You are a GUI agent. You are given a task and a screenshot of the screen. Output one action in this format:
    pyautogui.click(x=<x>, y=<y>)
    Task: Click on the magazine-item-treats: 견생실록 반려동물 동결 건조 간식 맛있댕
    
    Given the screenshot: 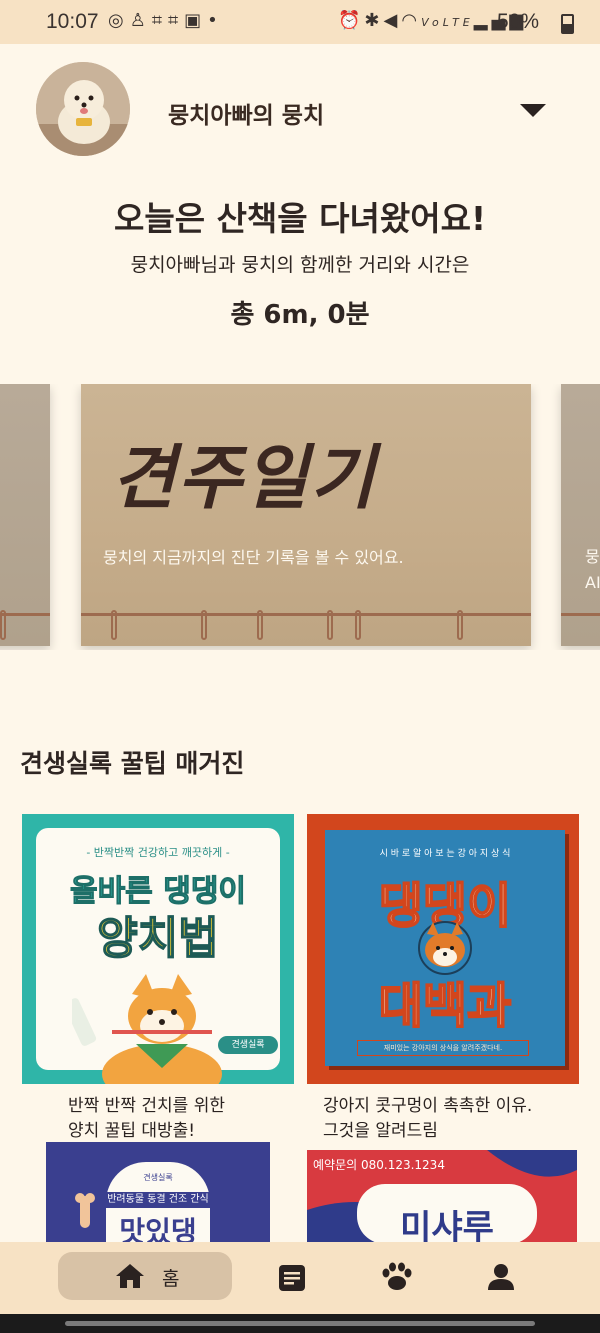 What is the action you would take?
    pyautogui.click(x=158, y=1192)
    